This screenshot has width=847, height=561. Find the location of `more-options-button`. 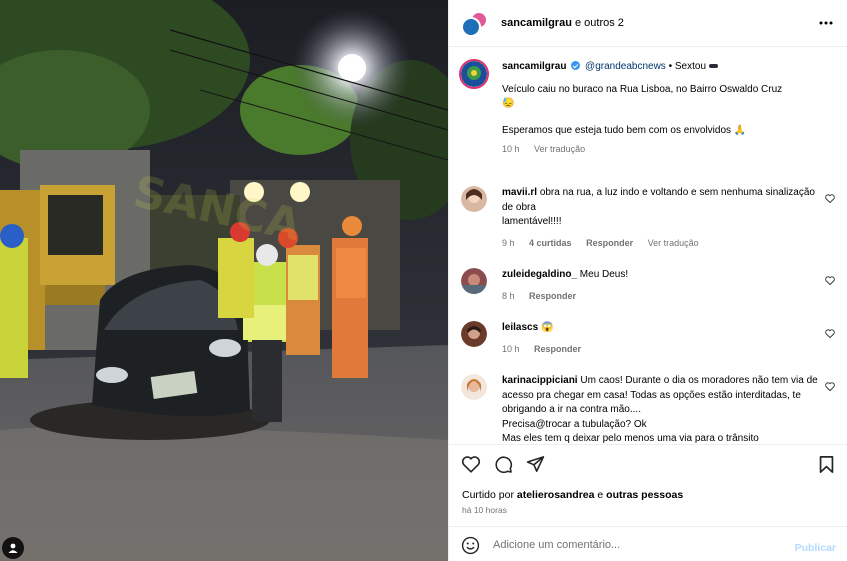

more-options-button is located at coordinates (826, 23).